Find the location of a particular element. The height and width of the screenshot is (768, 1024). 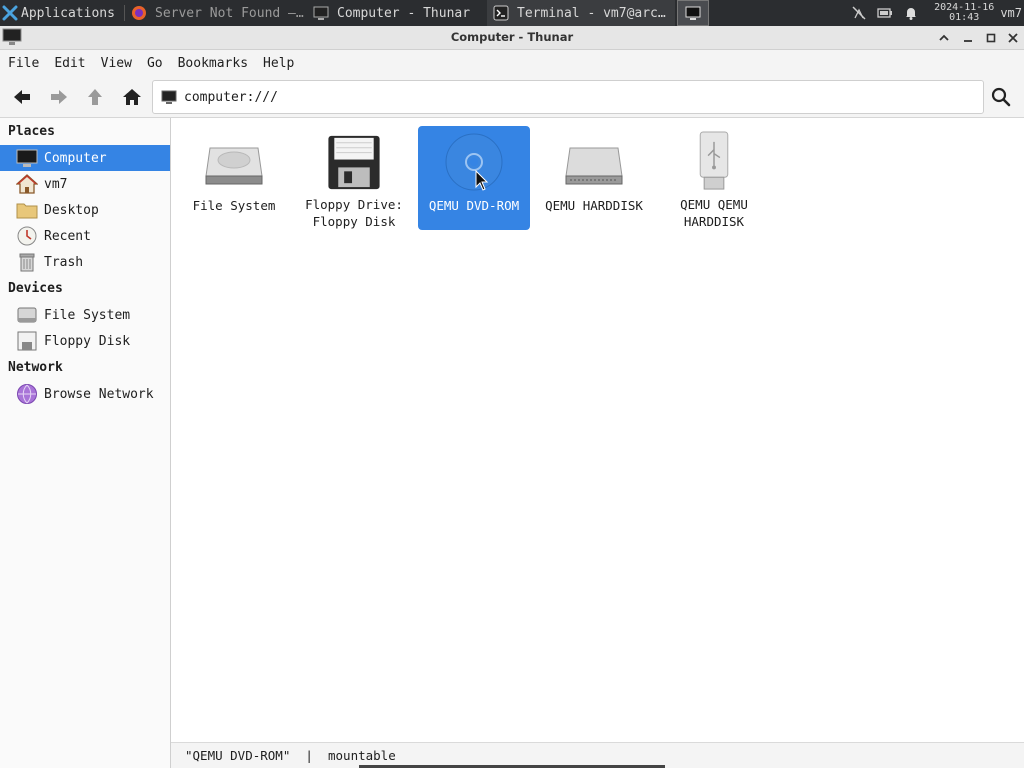

search-icon is located at coordinates (1001, 97).